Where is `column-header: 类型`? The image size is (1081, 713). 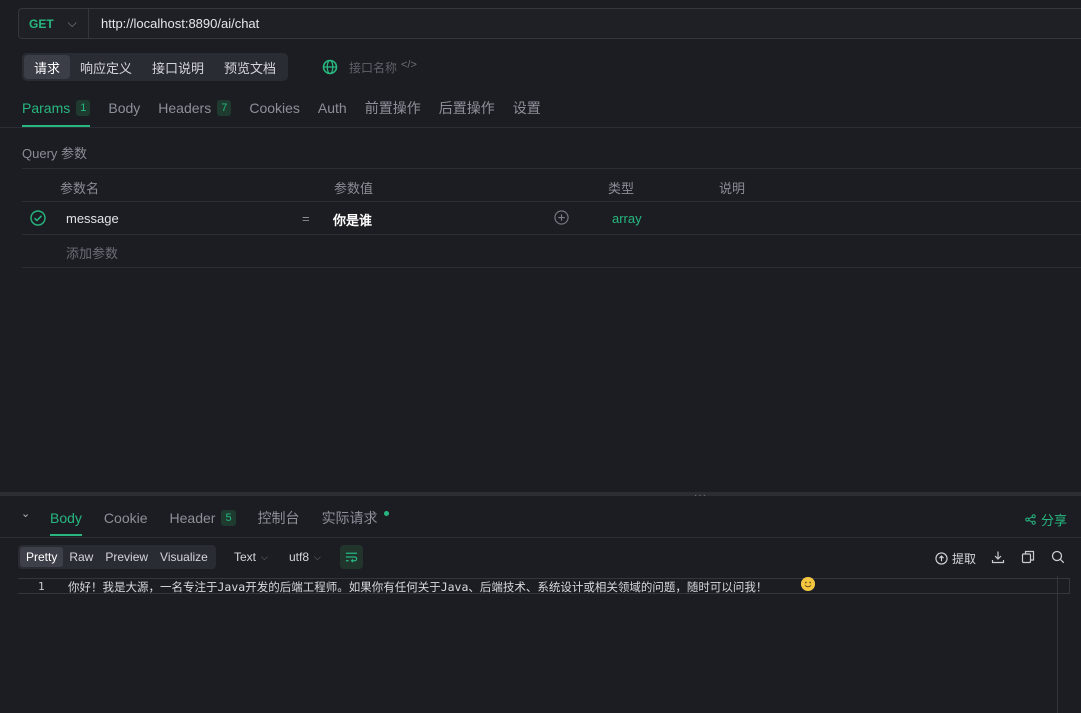
column-header: 类型 is located at coordinates (621, 188).